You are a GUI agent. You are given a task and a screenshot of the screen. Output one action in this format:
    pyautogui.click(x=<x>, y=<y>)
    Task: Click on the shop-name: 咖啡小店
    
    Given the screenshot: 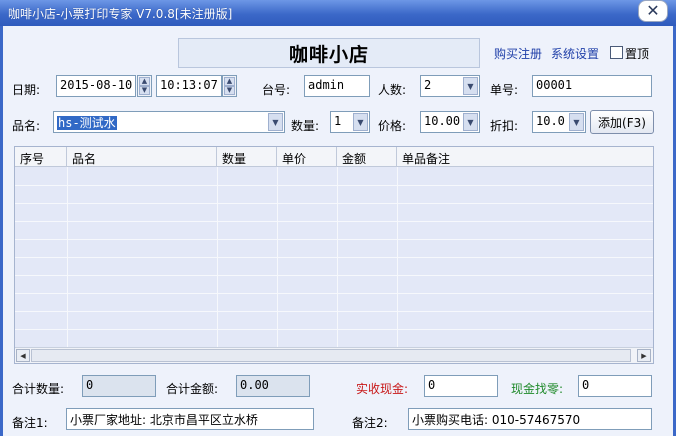 What is the action you would take?
    pyautogui.click(x=329, y=53)
    